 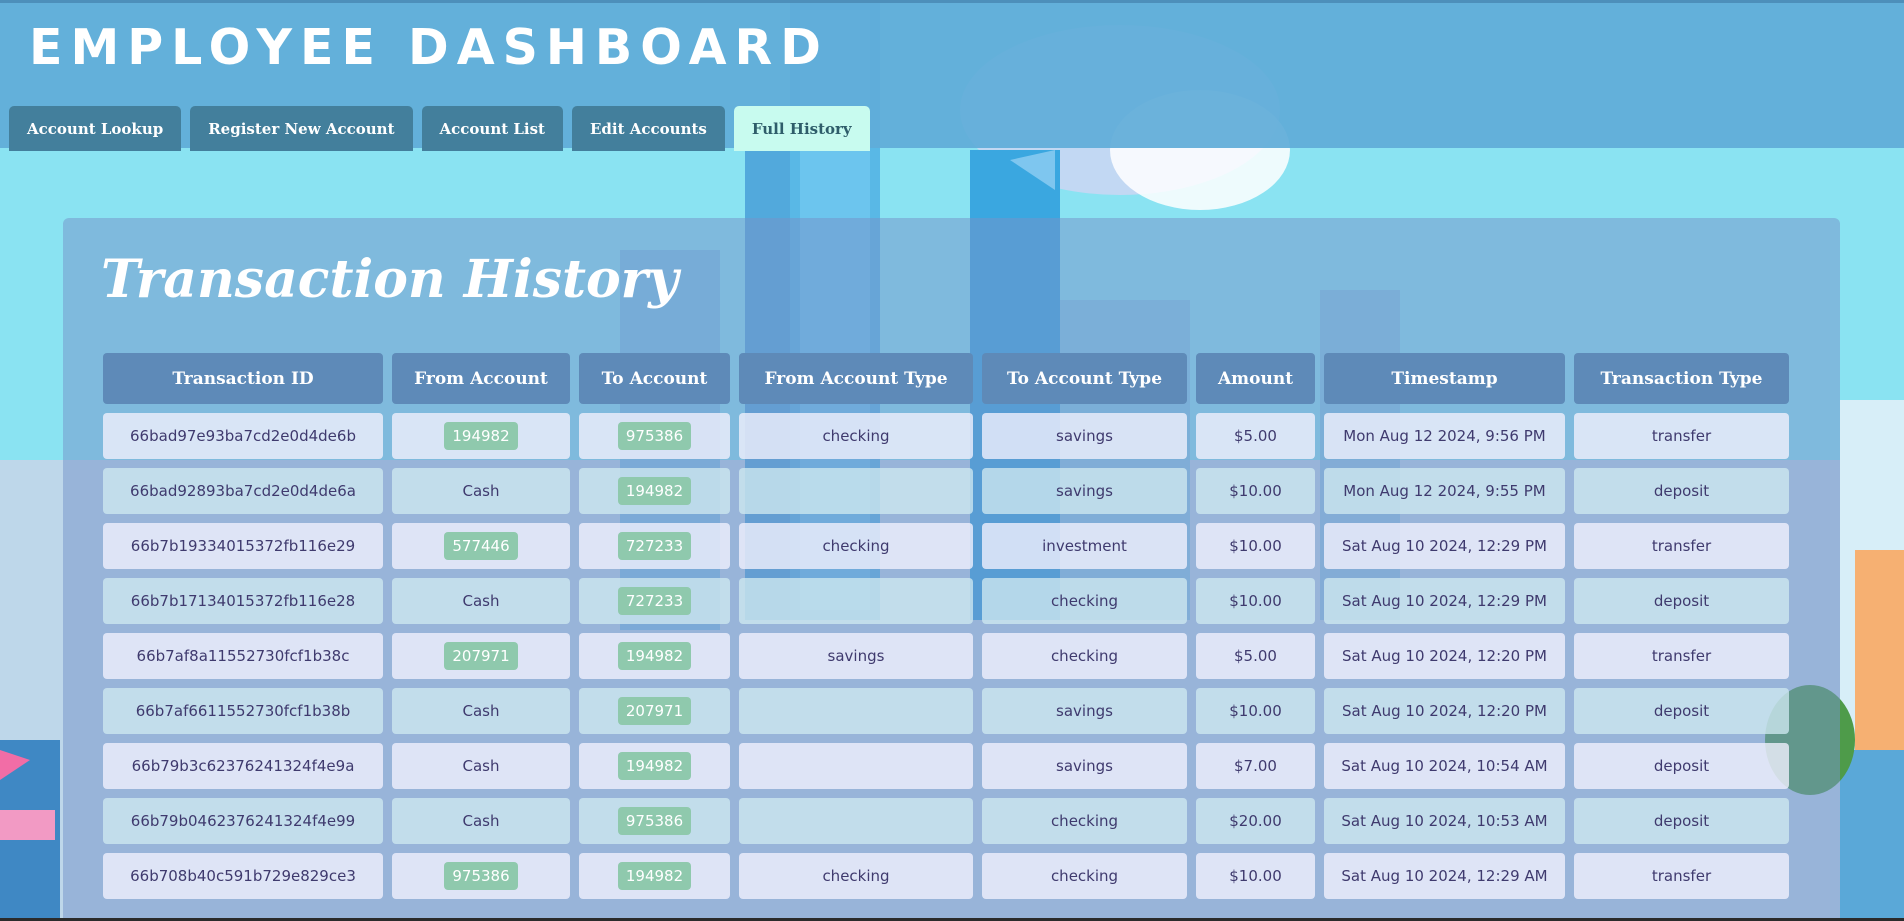 What do you see at coordinates (301, 128) in the screenshot?
I see `tab-register-new-account: Register New Account` at bounding box center [301, 128].